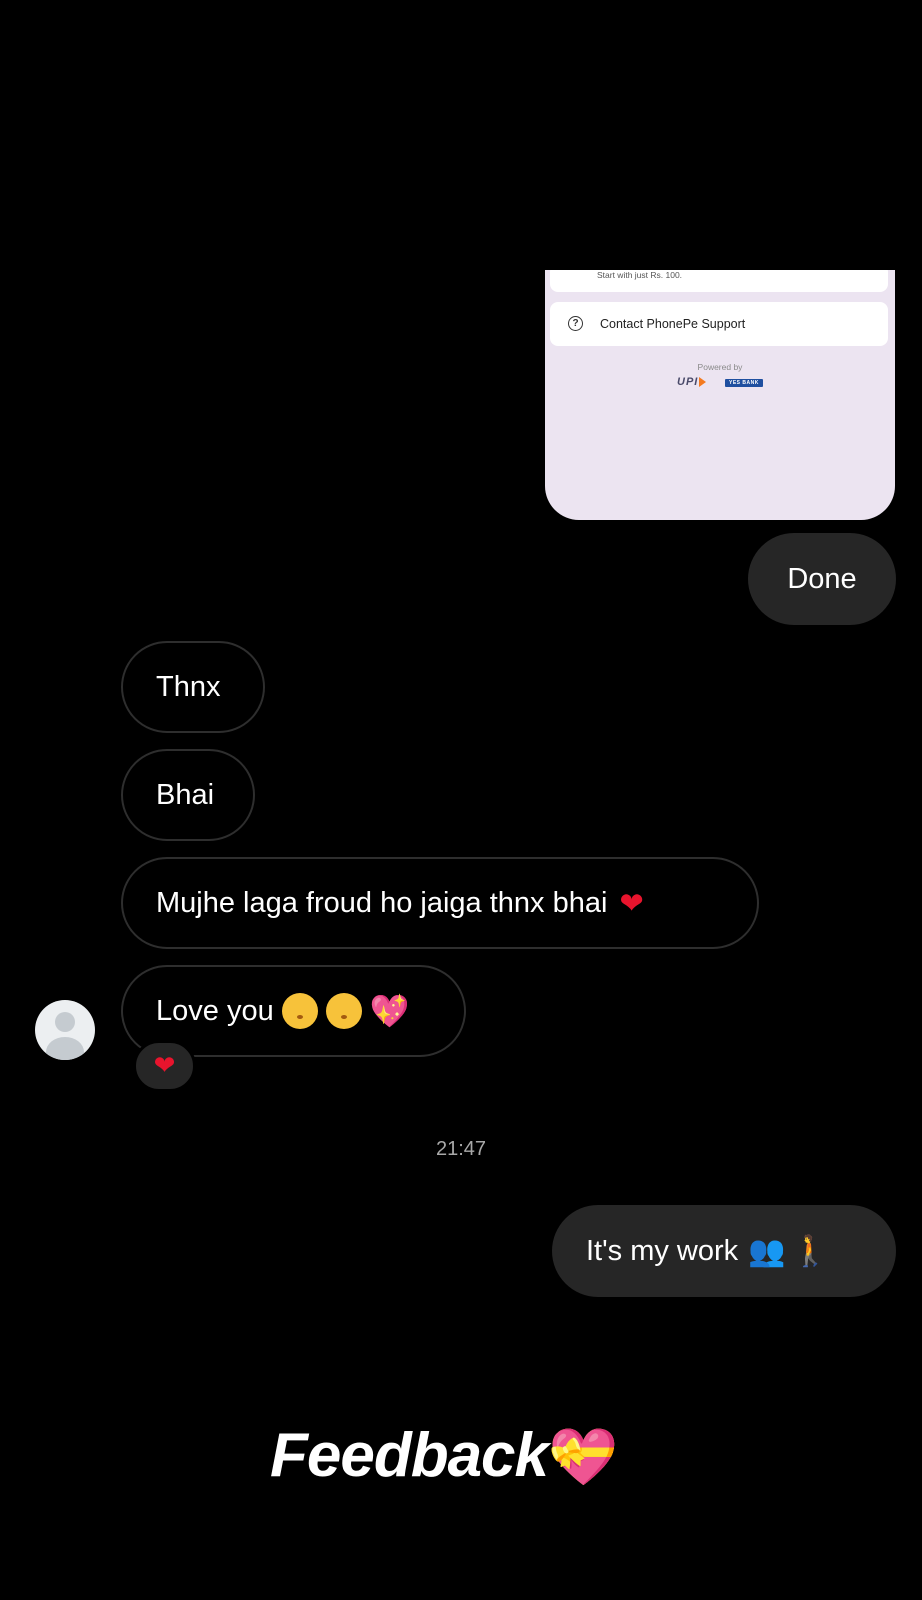 The image size is (922, 1600). I want to click on people-hugging-icon: 👥, so click(767, 1251).